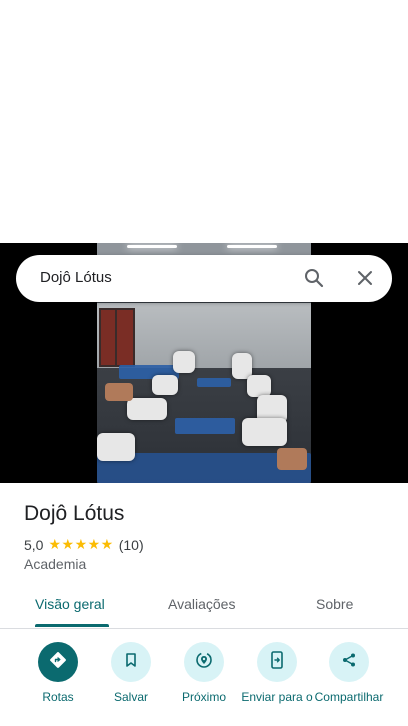  Describe the element at coordinates (130, 697) in the screenshot. I see `save-label: Salvar` at that location.